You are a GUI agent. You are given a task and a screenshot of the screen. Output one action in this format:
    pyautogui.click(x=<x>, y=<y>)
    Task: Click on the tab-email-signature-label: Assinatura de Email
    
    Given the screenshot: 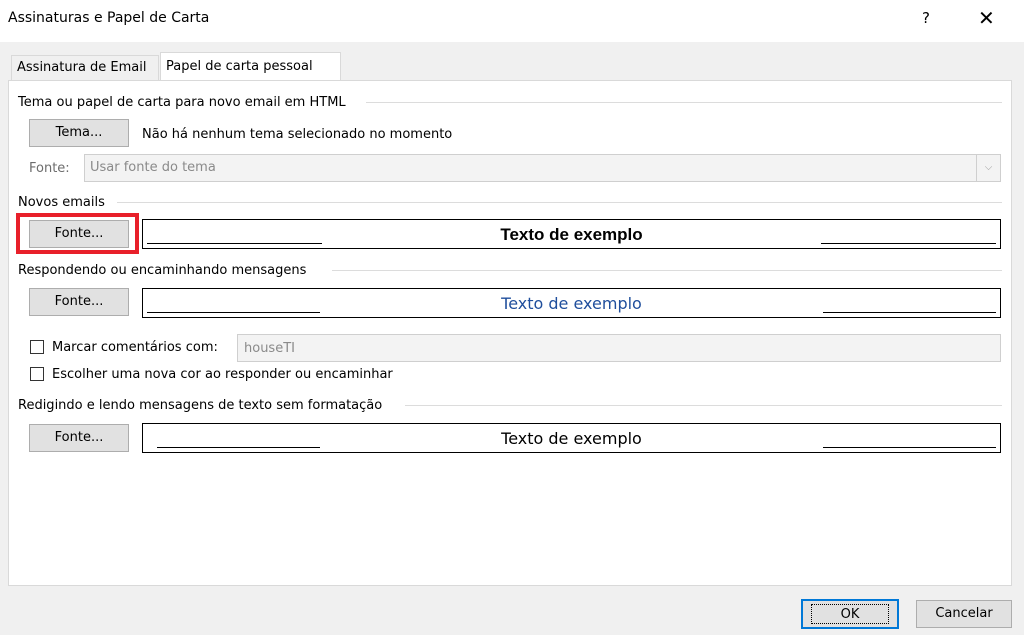 What is the action you would take?
    pyautogui.click(x=82, y=67)
    